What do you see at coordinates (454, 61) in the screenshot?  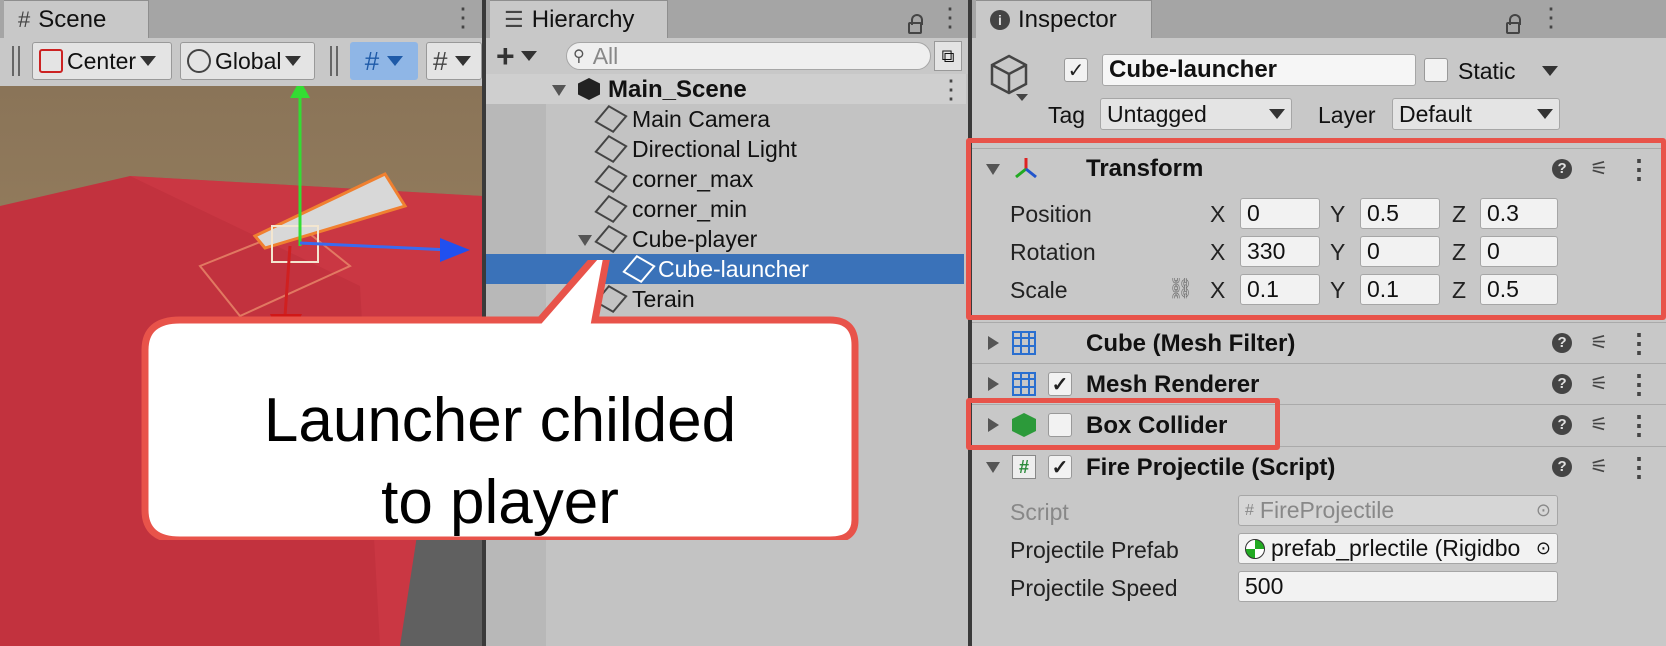 I see `increment-snap-button: #` at bounding box center [454, 61].